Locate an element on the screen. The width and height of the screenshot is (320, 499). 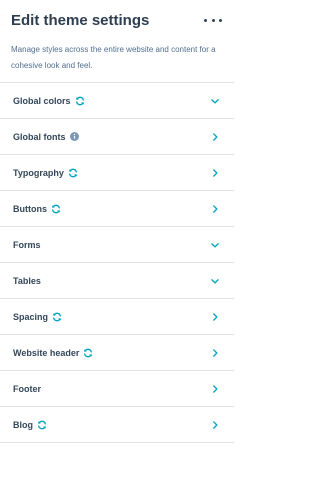
section-label: Spacing is located at coordinates (31, 316).